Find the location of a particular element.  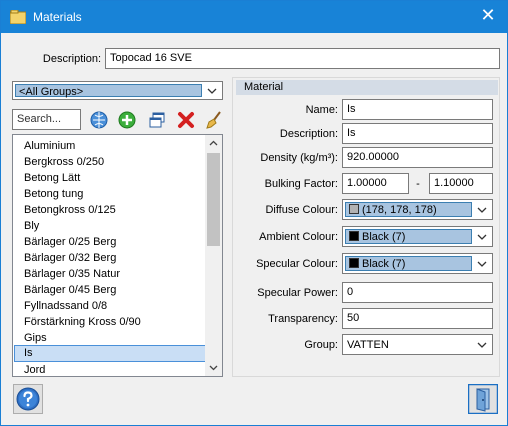

name-field: Is is located at coordinates (417, 109).